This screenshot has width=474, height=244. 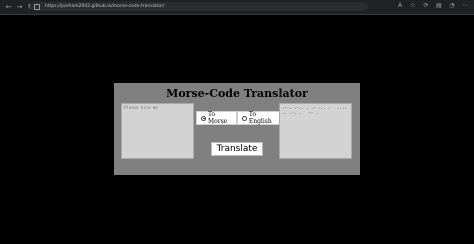 I want to click on lock-icon, so click(x=37, y=6).